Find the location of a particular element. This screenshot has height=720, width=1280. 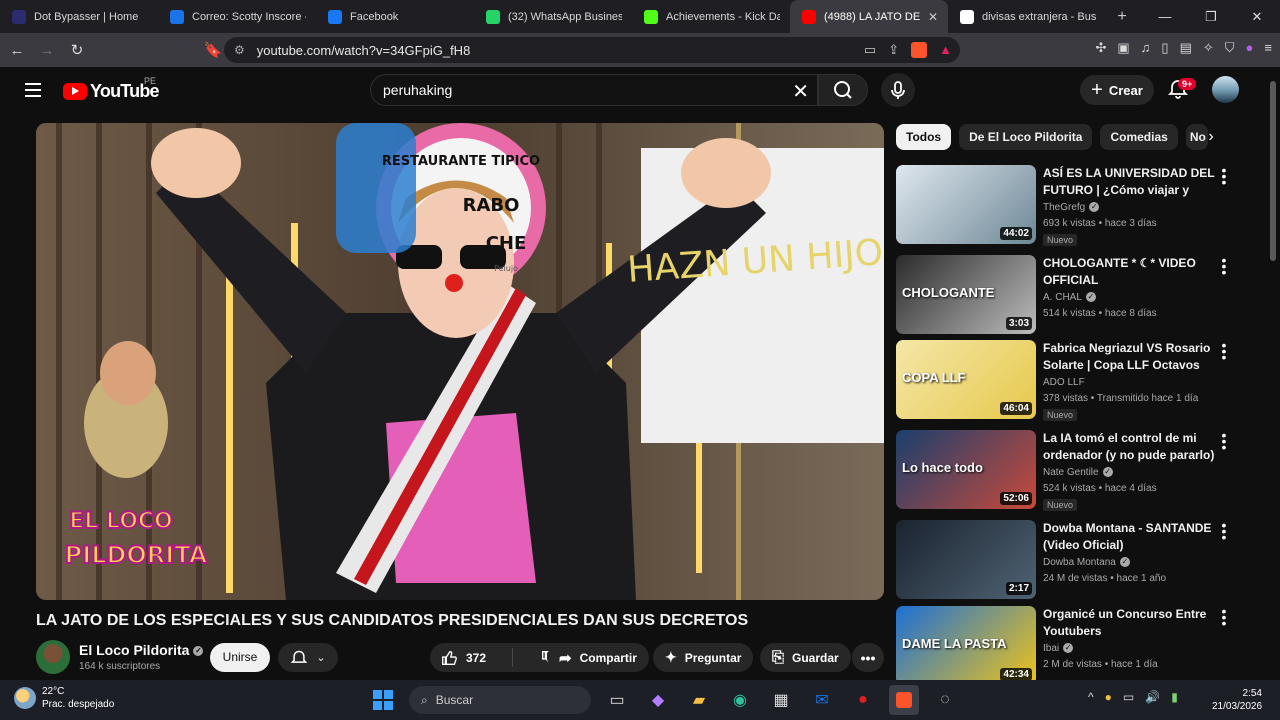

page-scrollbar is located at coordinates (1272, 373).